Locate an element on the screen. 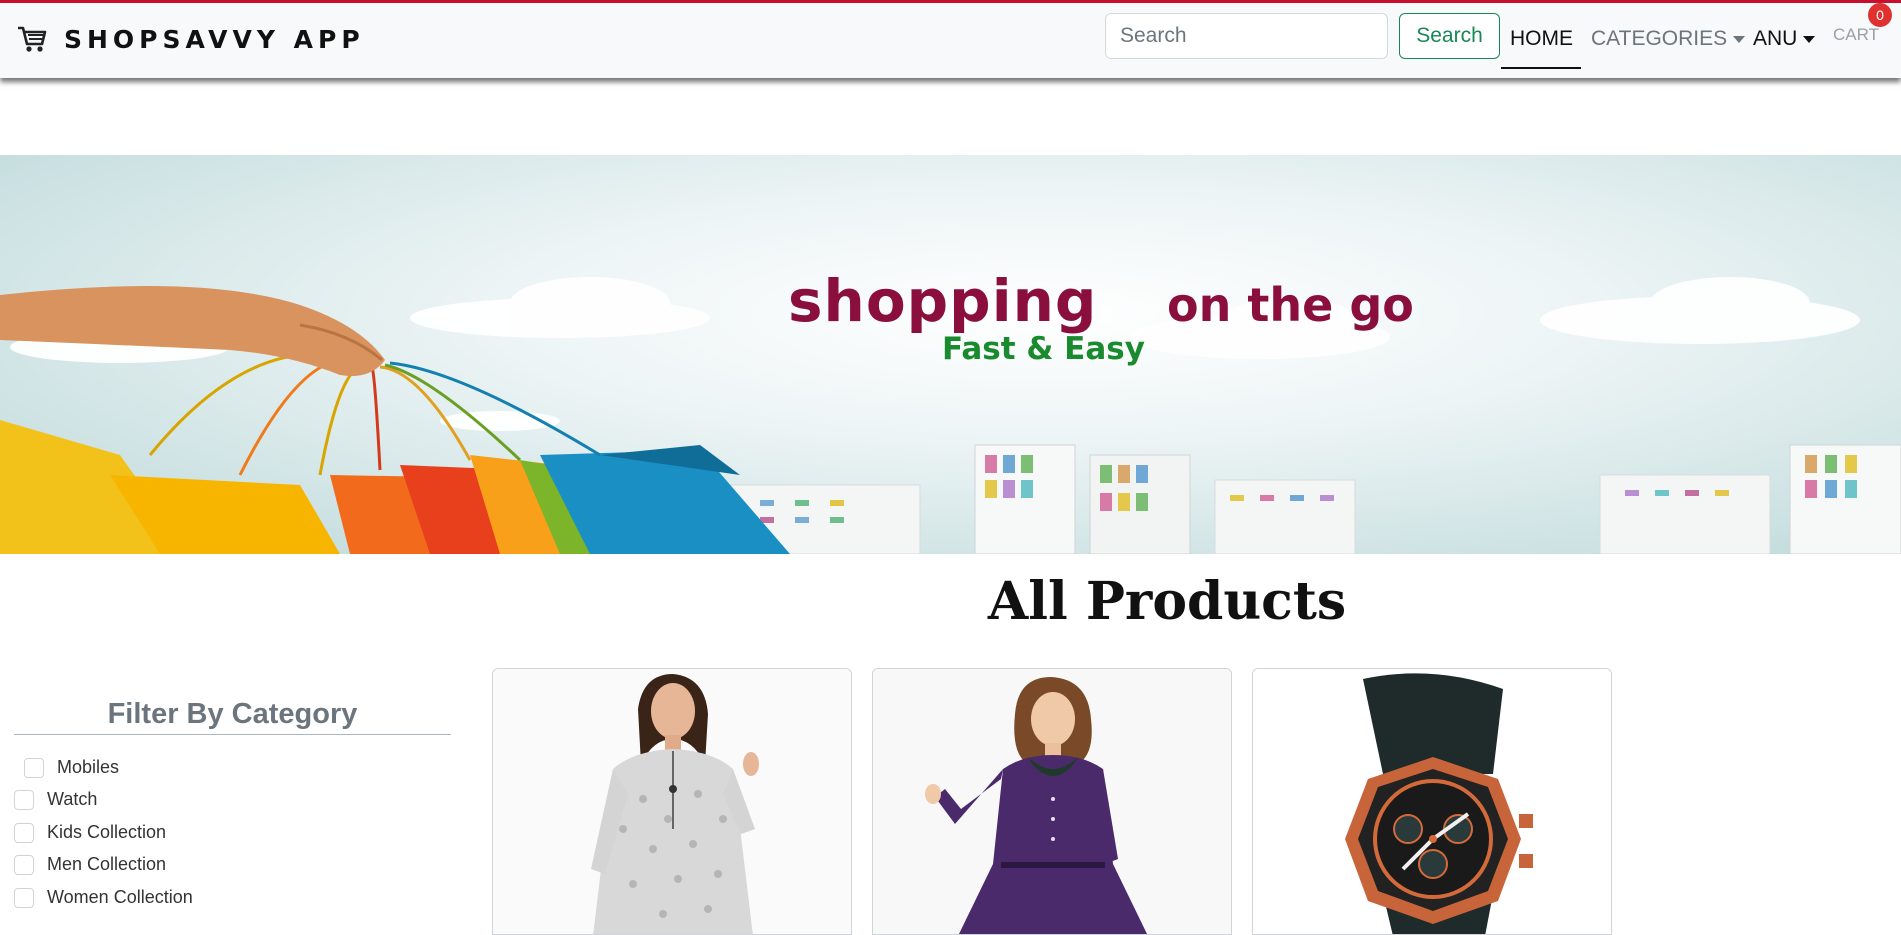 The width and height of the screenshot is (1901, 935). filter-item-watch: Watch is located at coordinates (55, 799).